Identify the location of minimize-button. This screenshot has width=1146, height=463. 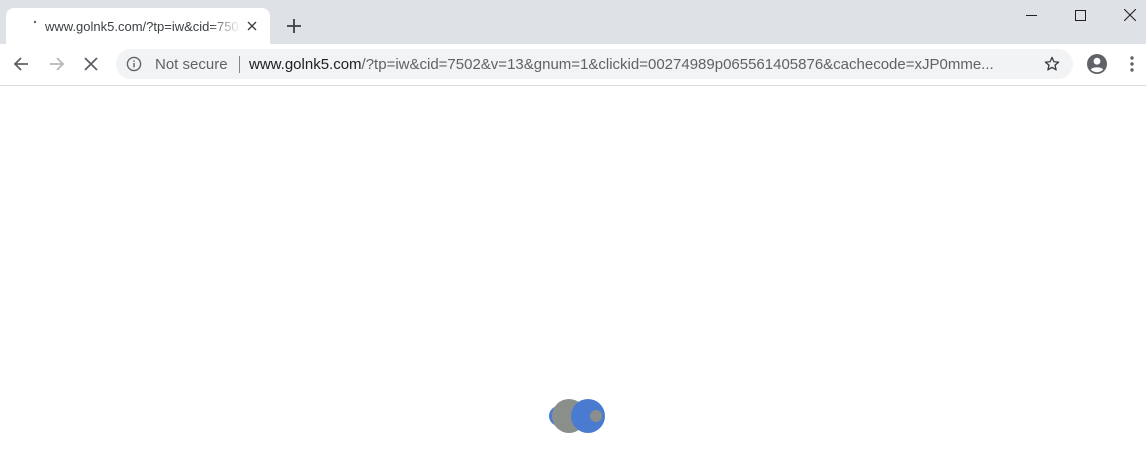
(1031, 15).